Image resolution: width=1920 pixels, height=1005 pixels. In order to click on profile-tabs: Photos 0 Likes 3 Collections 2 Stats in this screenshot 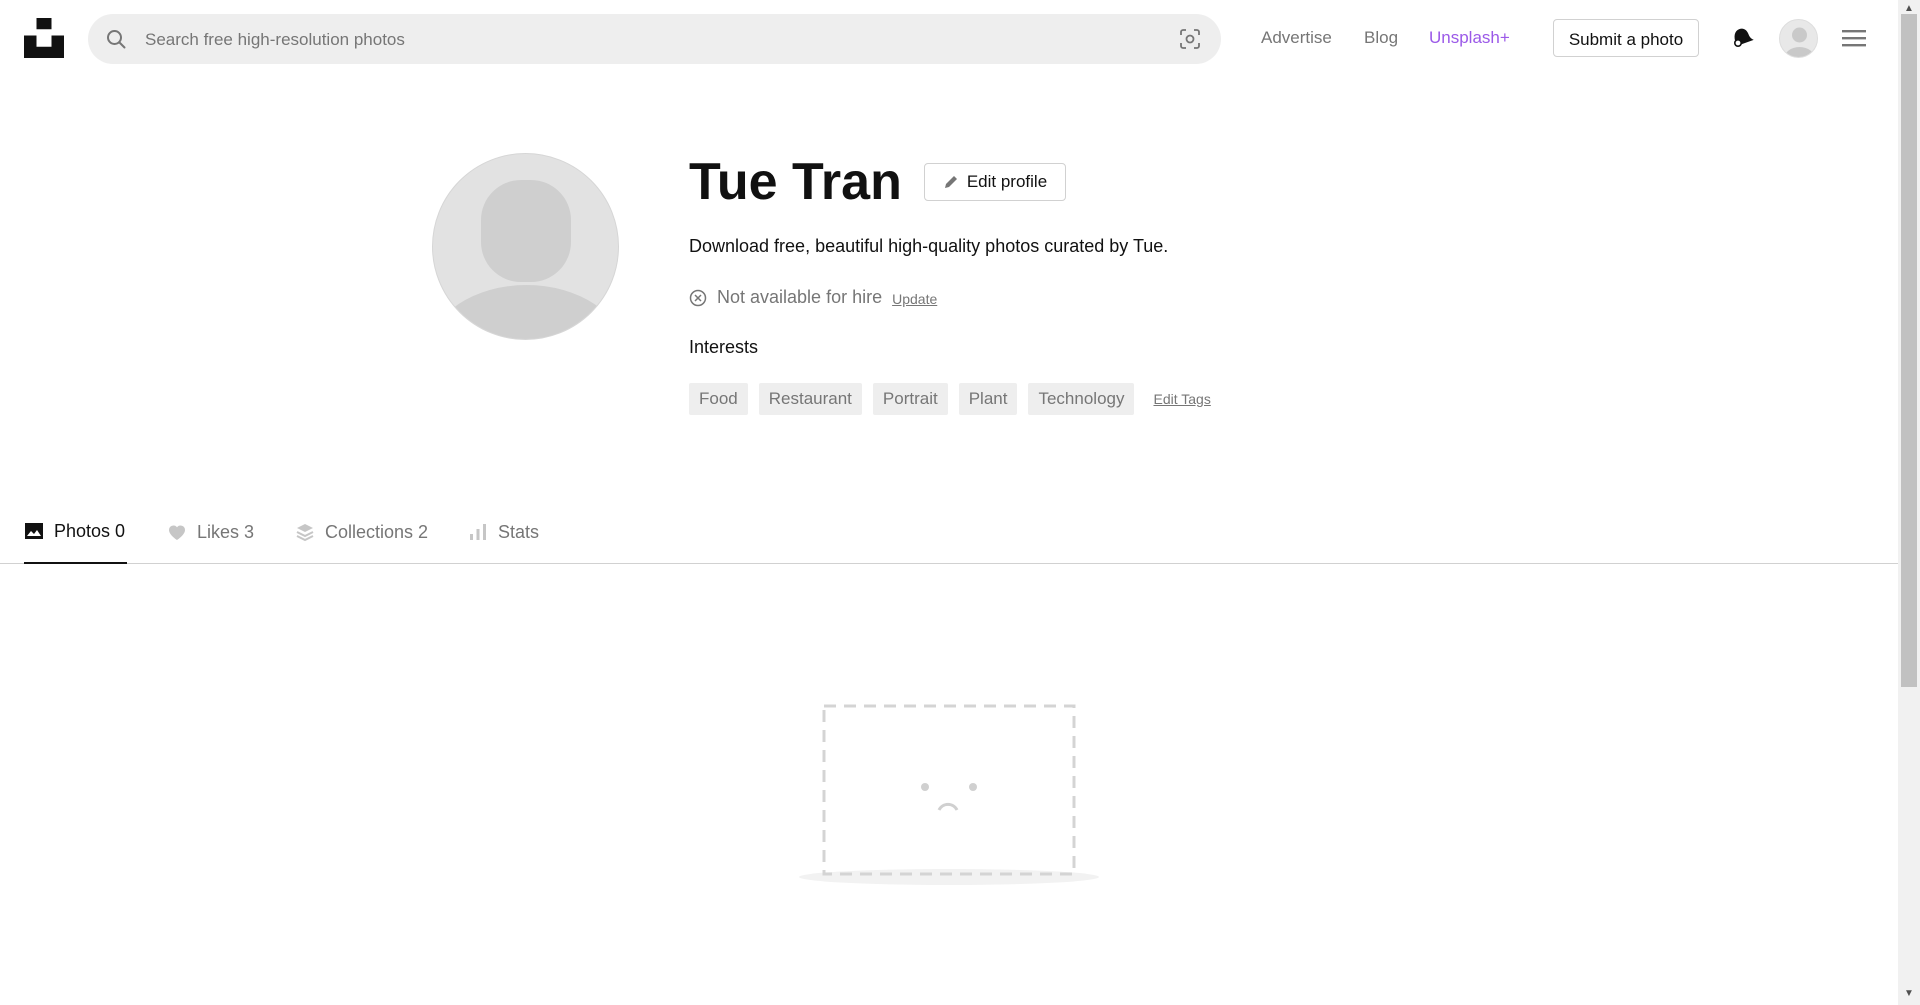, I will do `click(949, 532)`.